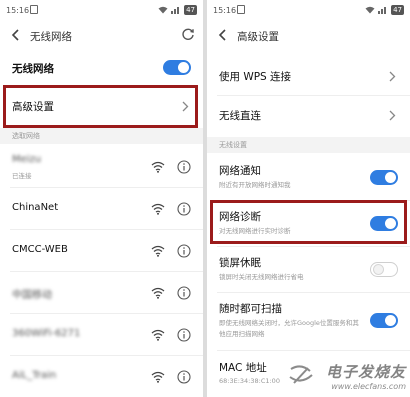 The image size is (410, 397). I want to click on setting-row: 随时都可扫描即使无线网络关闭时，允许Google位置服务和其他应用扫描网络, so click(308, 323).